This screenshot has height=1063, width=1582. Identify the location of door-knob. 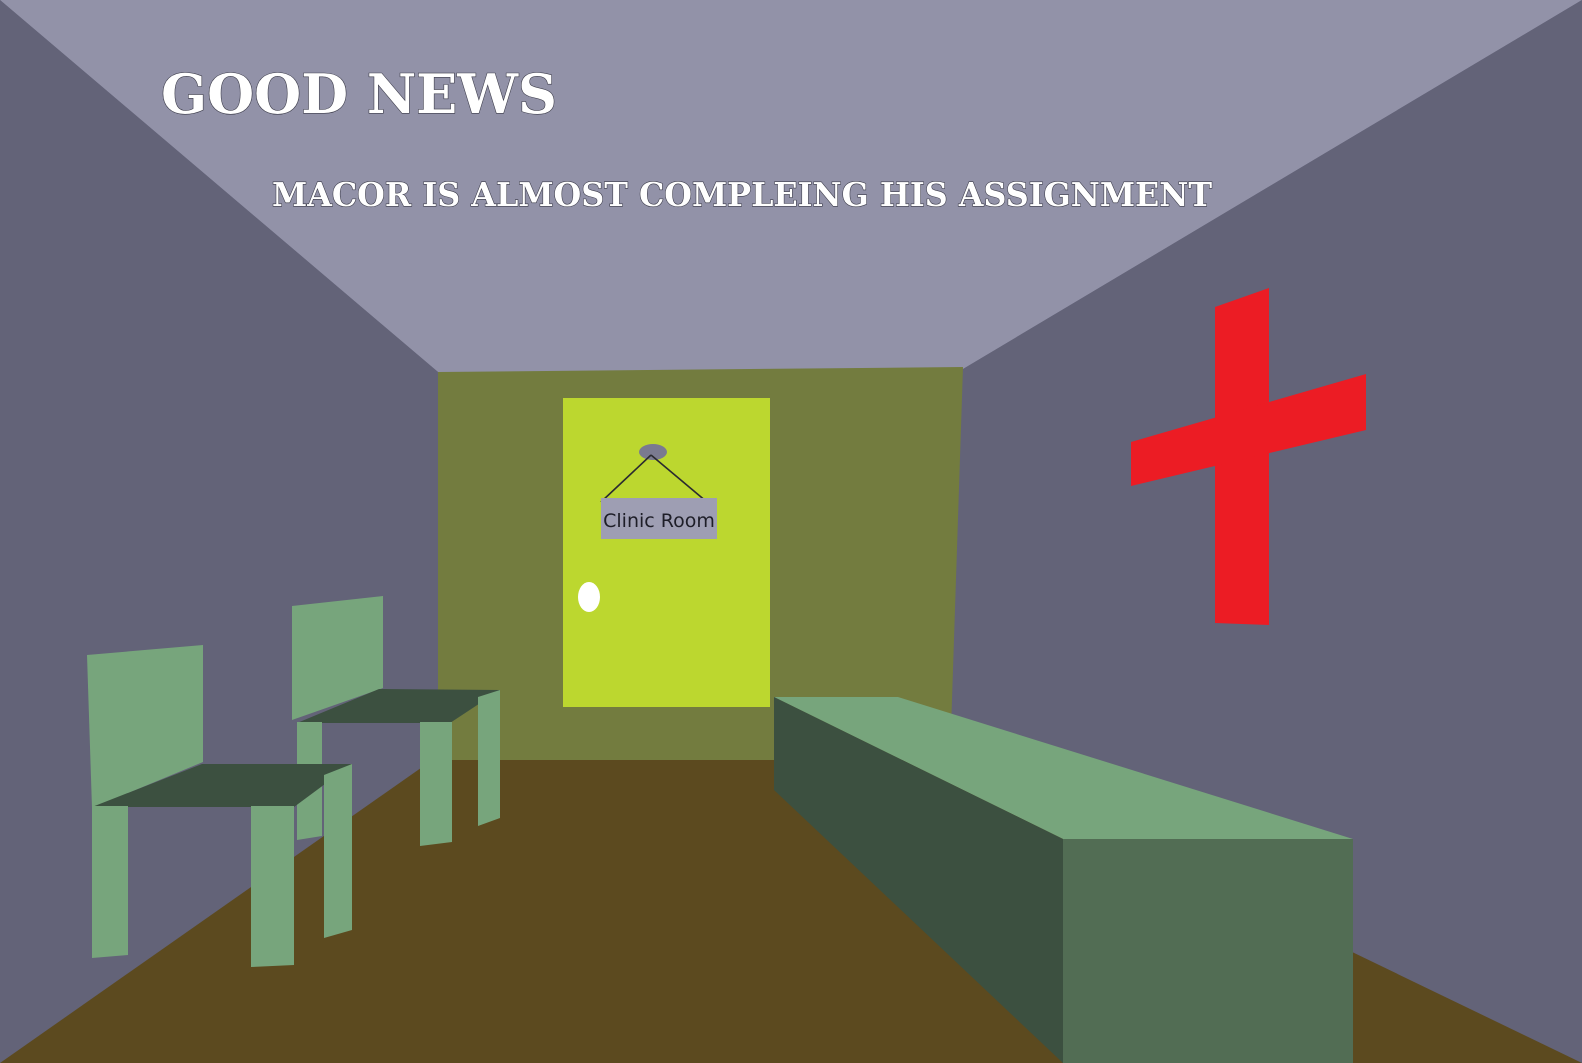
(589, 597).